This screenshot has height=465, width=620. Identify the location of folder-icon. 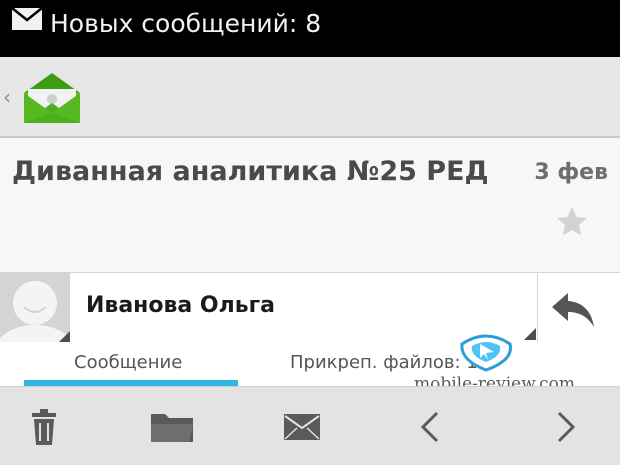
(172, 428).